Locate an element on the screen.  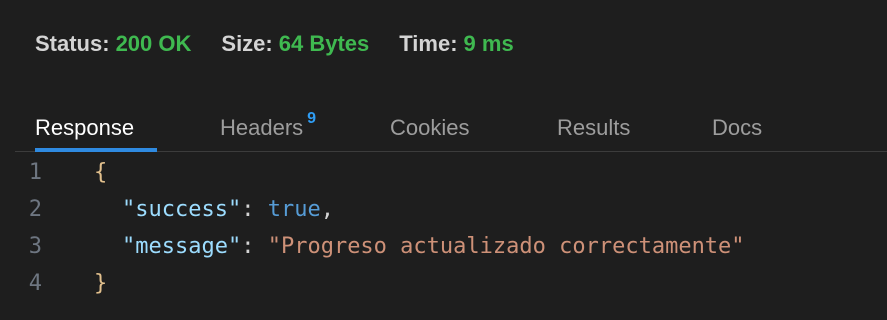
json-open-brace: { is located at coordinates (101, 172).